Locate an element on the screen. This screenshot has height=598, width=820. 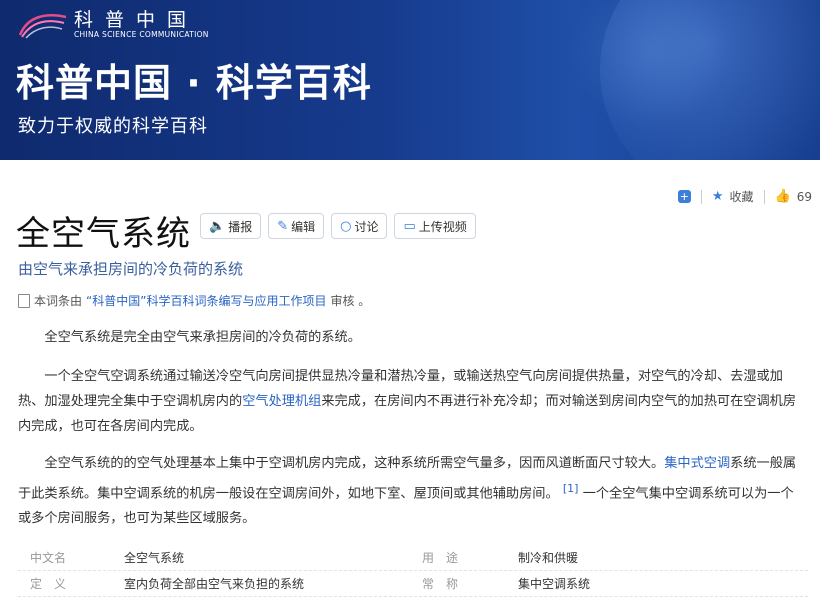
central-ac-link: 集中式空调 is located at coordinates (697, 463).